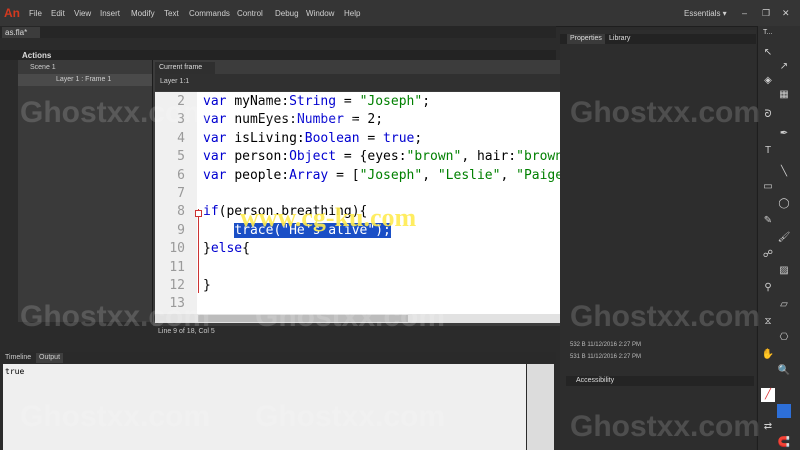 Image resolution: width=800 pixels, height=450 pixels. Describe the element at coordinates (784, 67) in the screenshot. I see `subselect-tool-icon: ↗` at that location.